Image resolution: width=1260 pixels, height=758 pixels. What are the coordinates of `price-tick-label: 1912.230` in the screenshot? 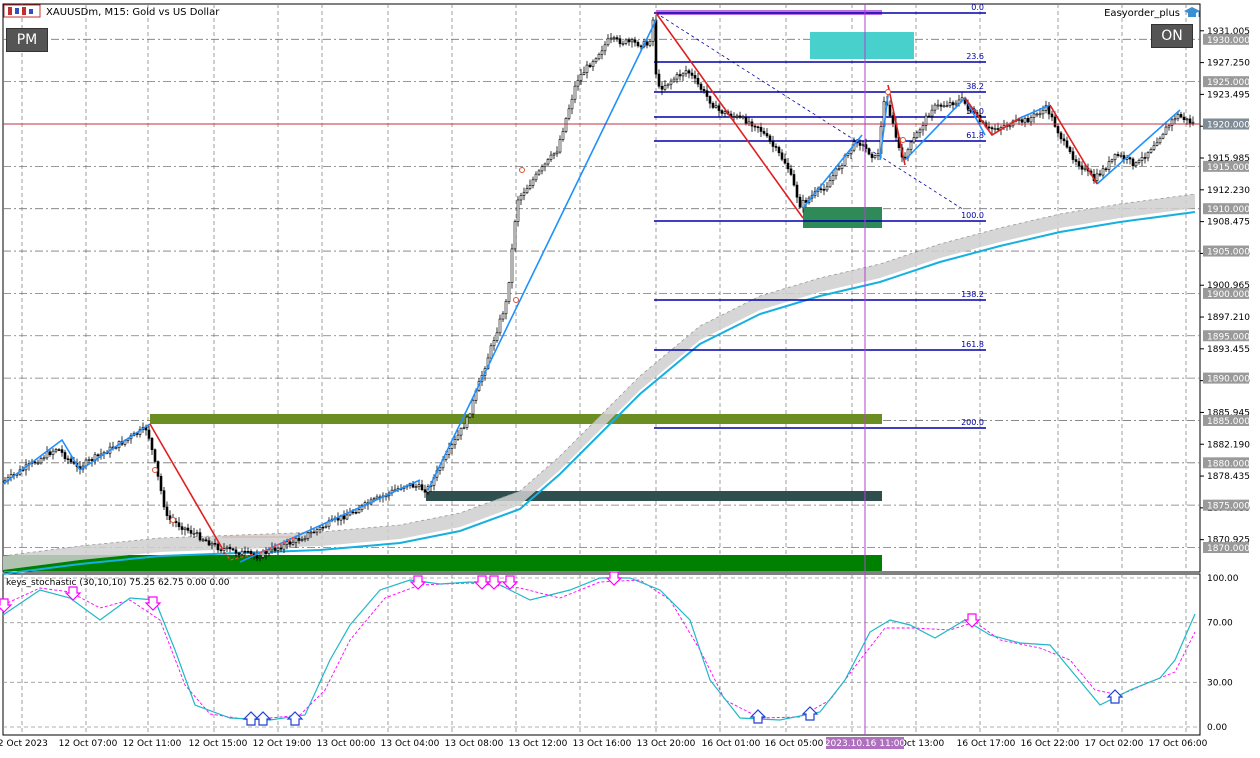 It's located at (1228, 191).